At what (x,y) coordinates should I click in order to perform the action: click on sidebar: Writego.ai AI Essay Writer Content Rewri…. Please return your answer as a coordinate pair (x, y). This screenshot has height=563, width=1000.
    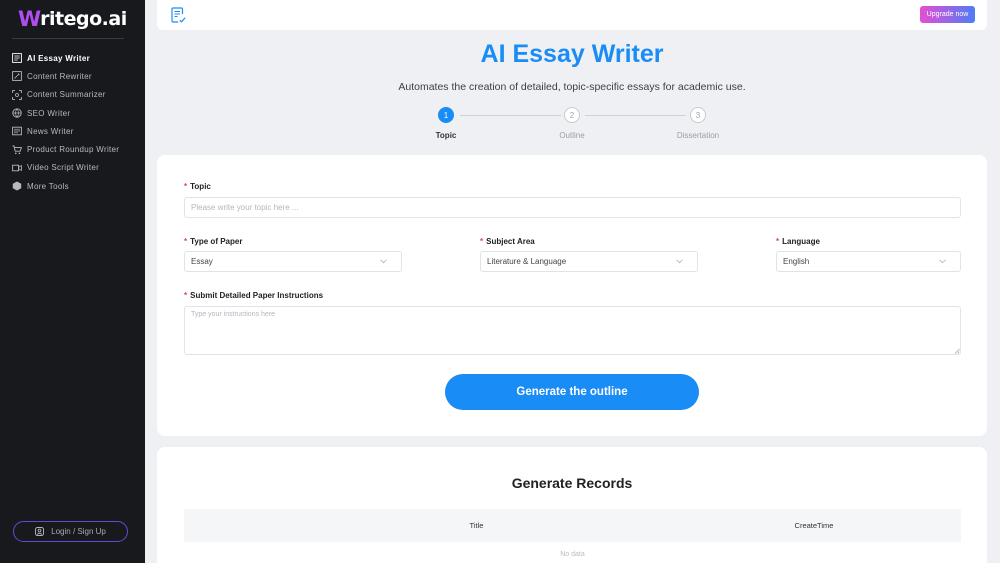
    Looking at the image, I should click on (72, 281).